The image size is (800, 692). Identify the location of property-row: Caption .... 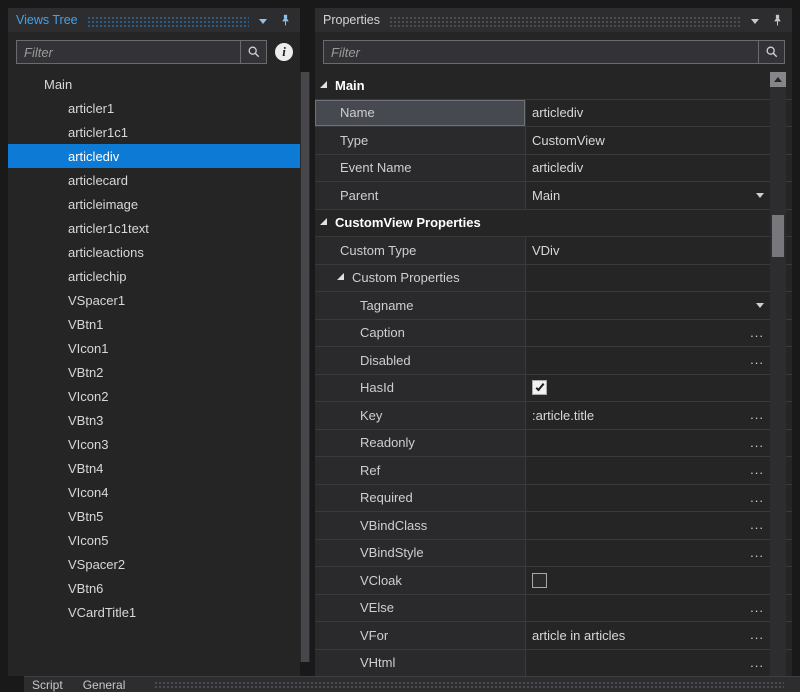
(553, 333).